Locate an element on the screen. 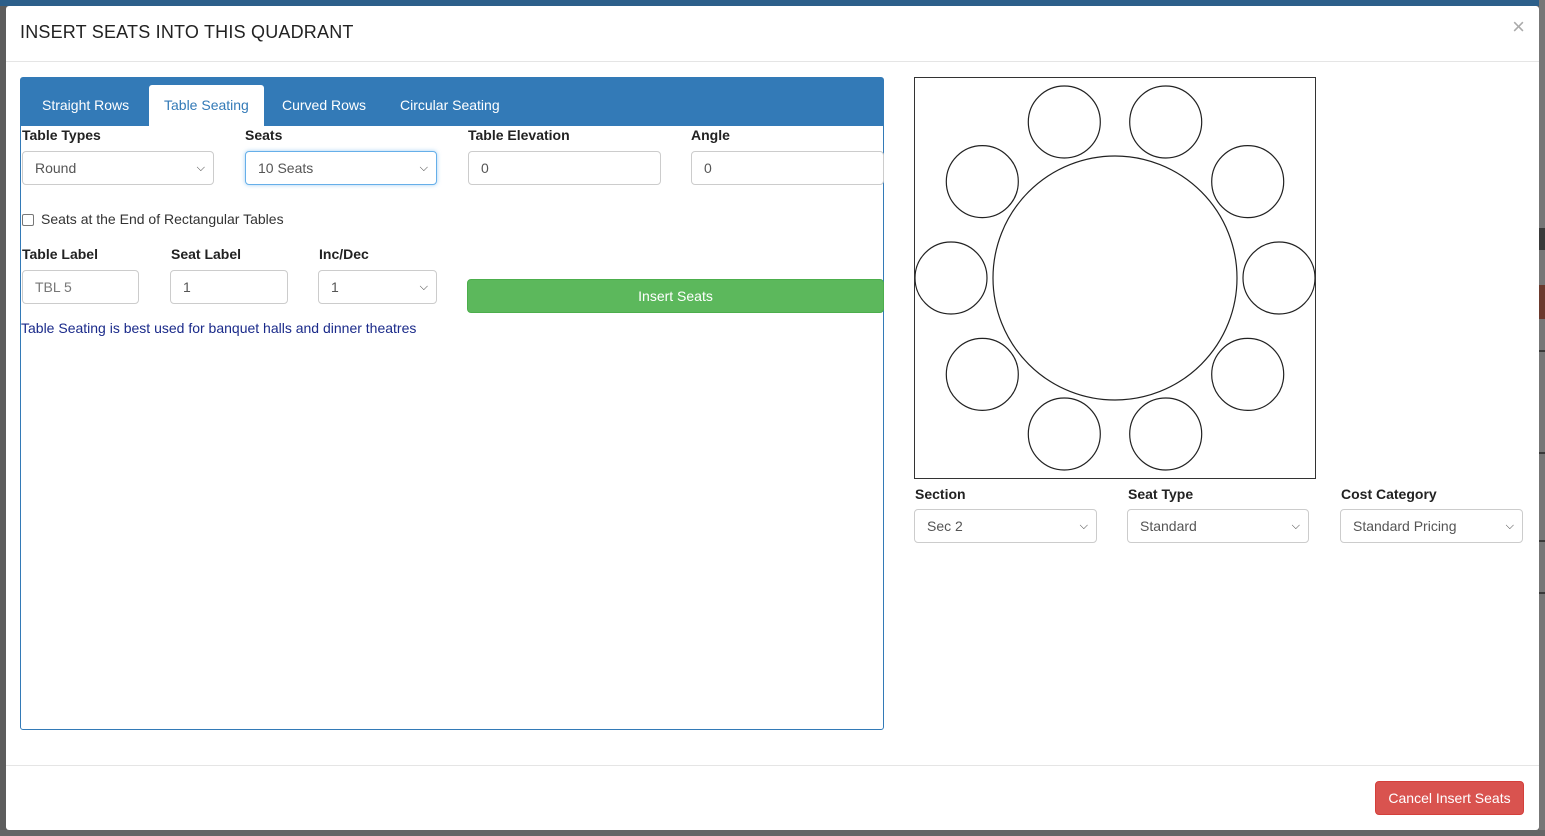 This screenshot has height=836, width=1545. background-app-edge is located at coordinates (1542, 418).